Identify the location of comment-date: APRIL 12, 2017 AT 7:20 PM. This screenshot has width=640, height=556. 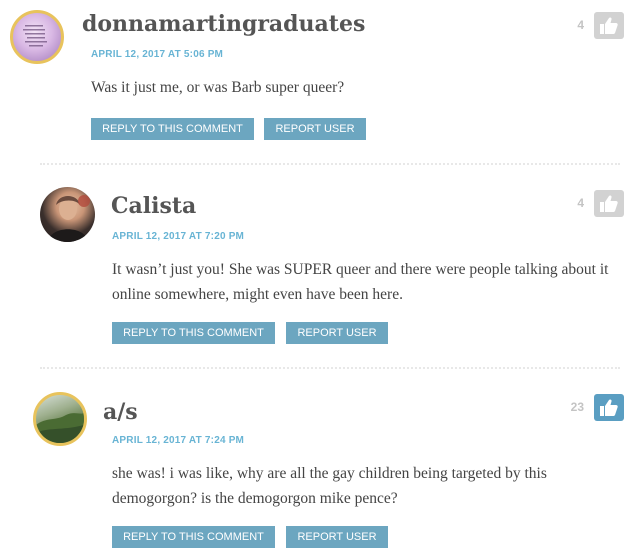
(178, 236).